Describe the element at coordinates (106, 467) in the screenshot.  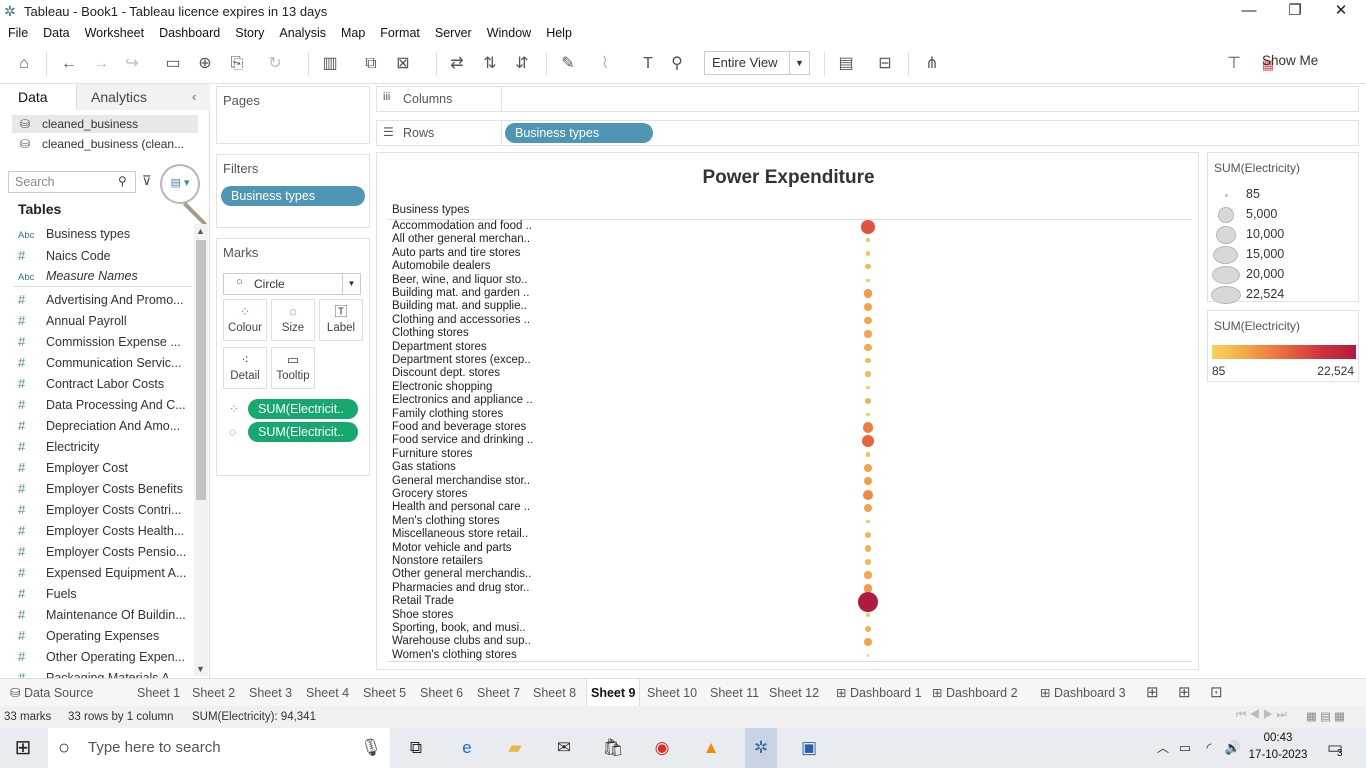
I see `field-item: # Employer Cost` at that location.